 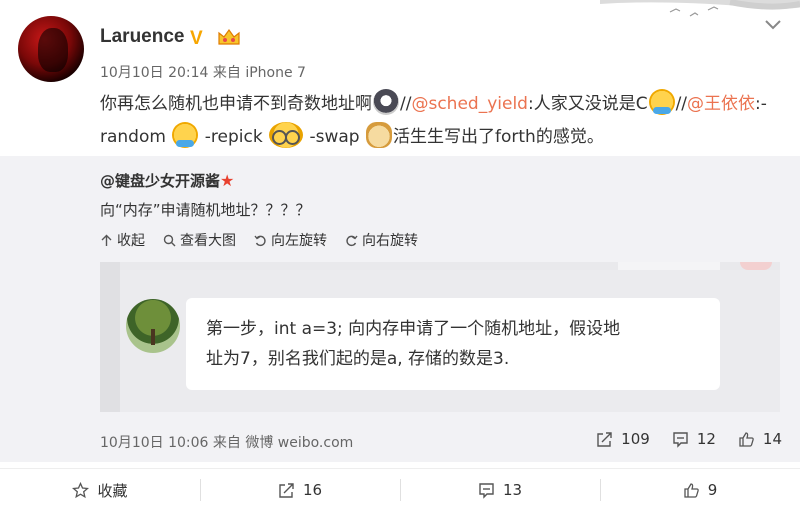 I want to click on post-text-part: 活生生写出了forth的感觉。, so click(x=498, y=137).